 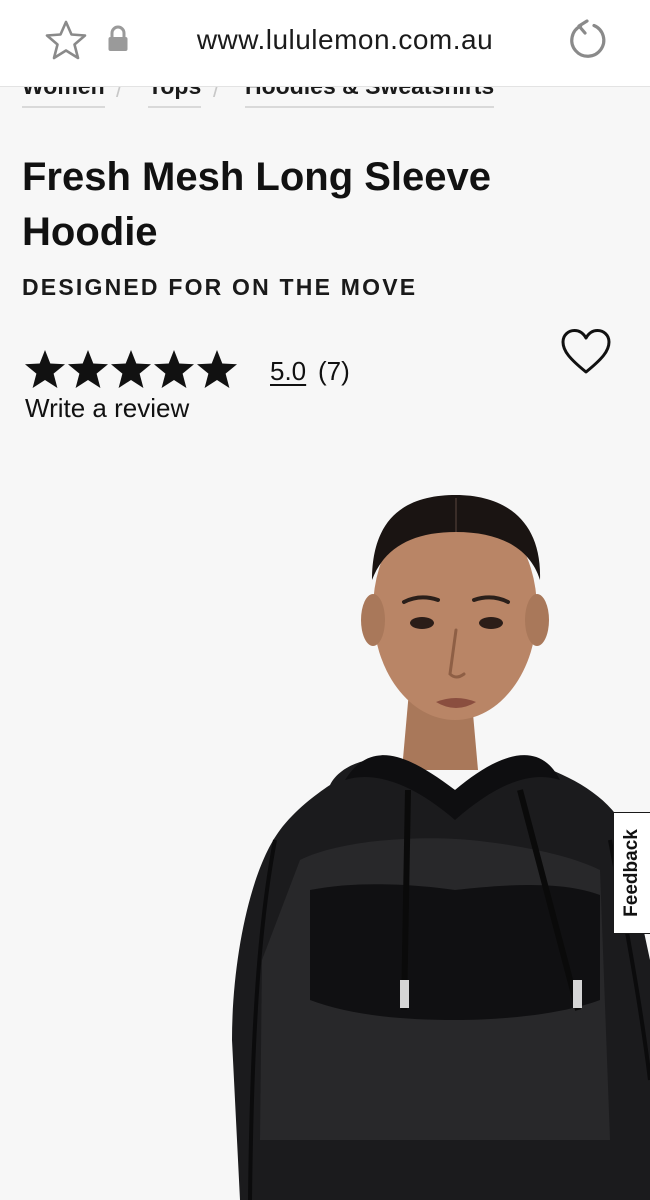 I want to click on star-icon, so click(x=66, y=40).